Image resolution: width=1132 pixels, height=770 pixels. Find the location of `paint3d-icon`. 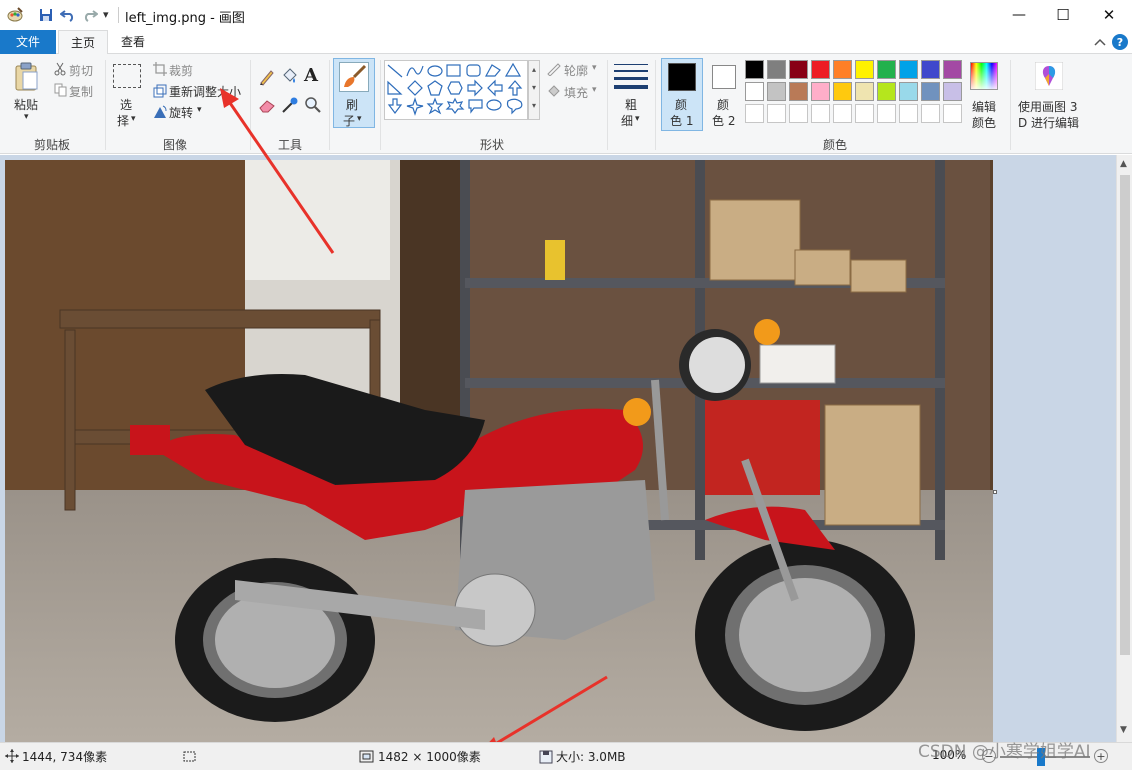

paint3d-icon is located at coordinates (1049, 76).